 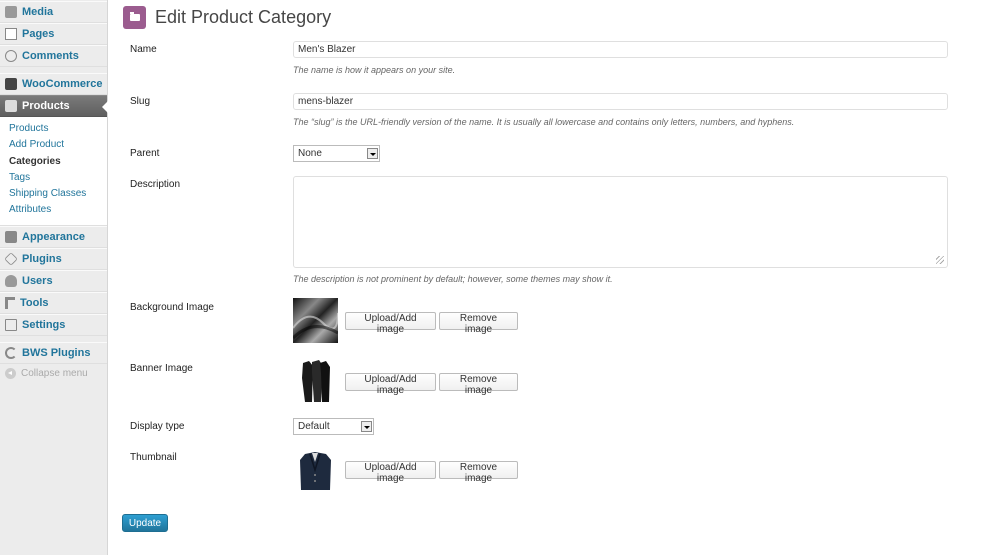 I want to click on sidebar-item-pages: Pages, so click(x=53, y=34).